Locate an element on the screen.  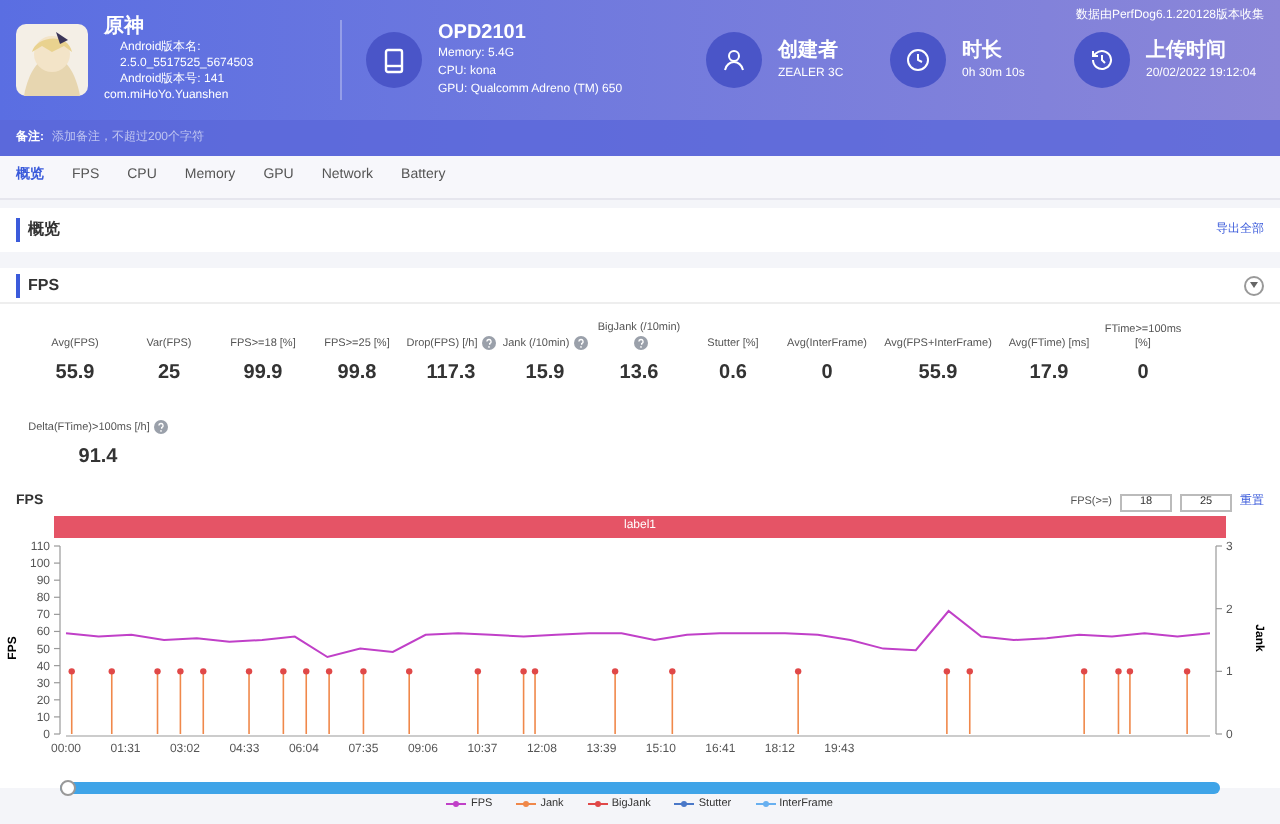
app-name: 原神 is located at coordinates (125, 28).